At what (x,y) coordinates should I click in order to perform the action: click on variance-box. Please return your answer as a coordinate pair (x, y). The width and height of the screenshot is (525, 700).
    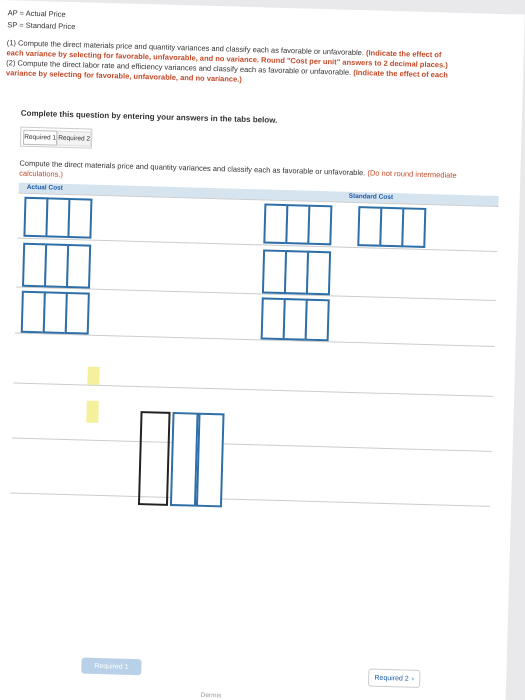
    Looking at the image, I should click on (154, 458).